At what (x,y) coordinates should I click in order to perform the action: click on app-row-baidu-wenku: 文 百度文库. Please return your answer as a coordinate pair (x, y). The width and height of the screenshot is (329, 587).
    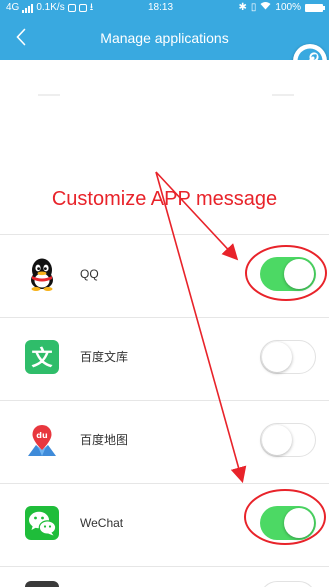
    Looking at the image, I should click on (164, 359).